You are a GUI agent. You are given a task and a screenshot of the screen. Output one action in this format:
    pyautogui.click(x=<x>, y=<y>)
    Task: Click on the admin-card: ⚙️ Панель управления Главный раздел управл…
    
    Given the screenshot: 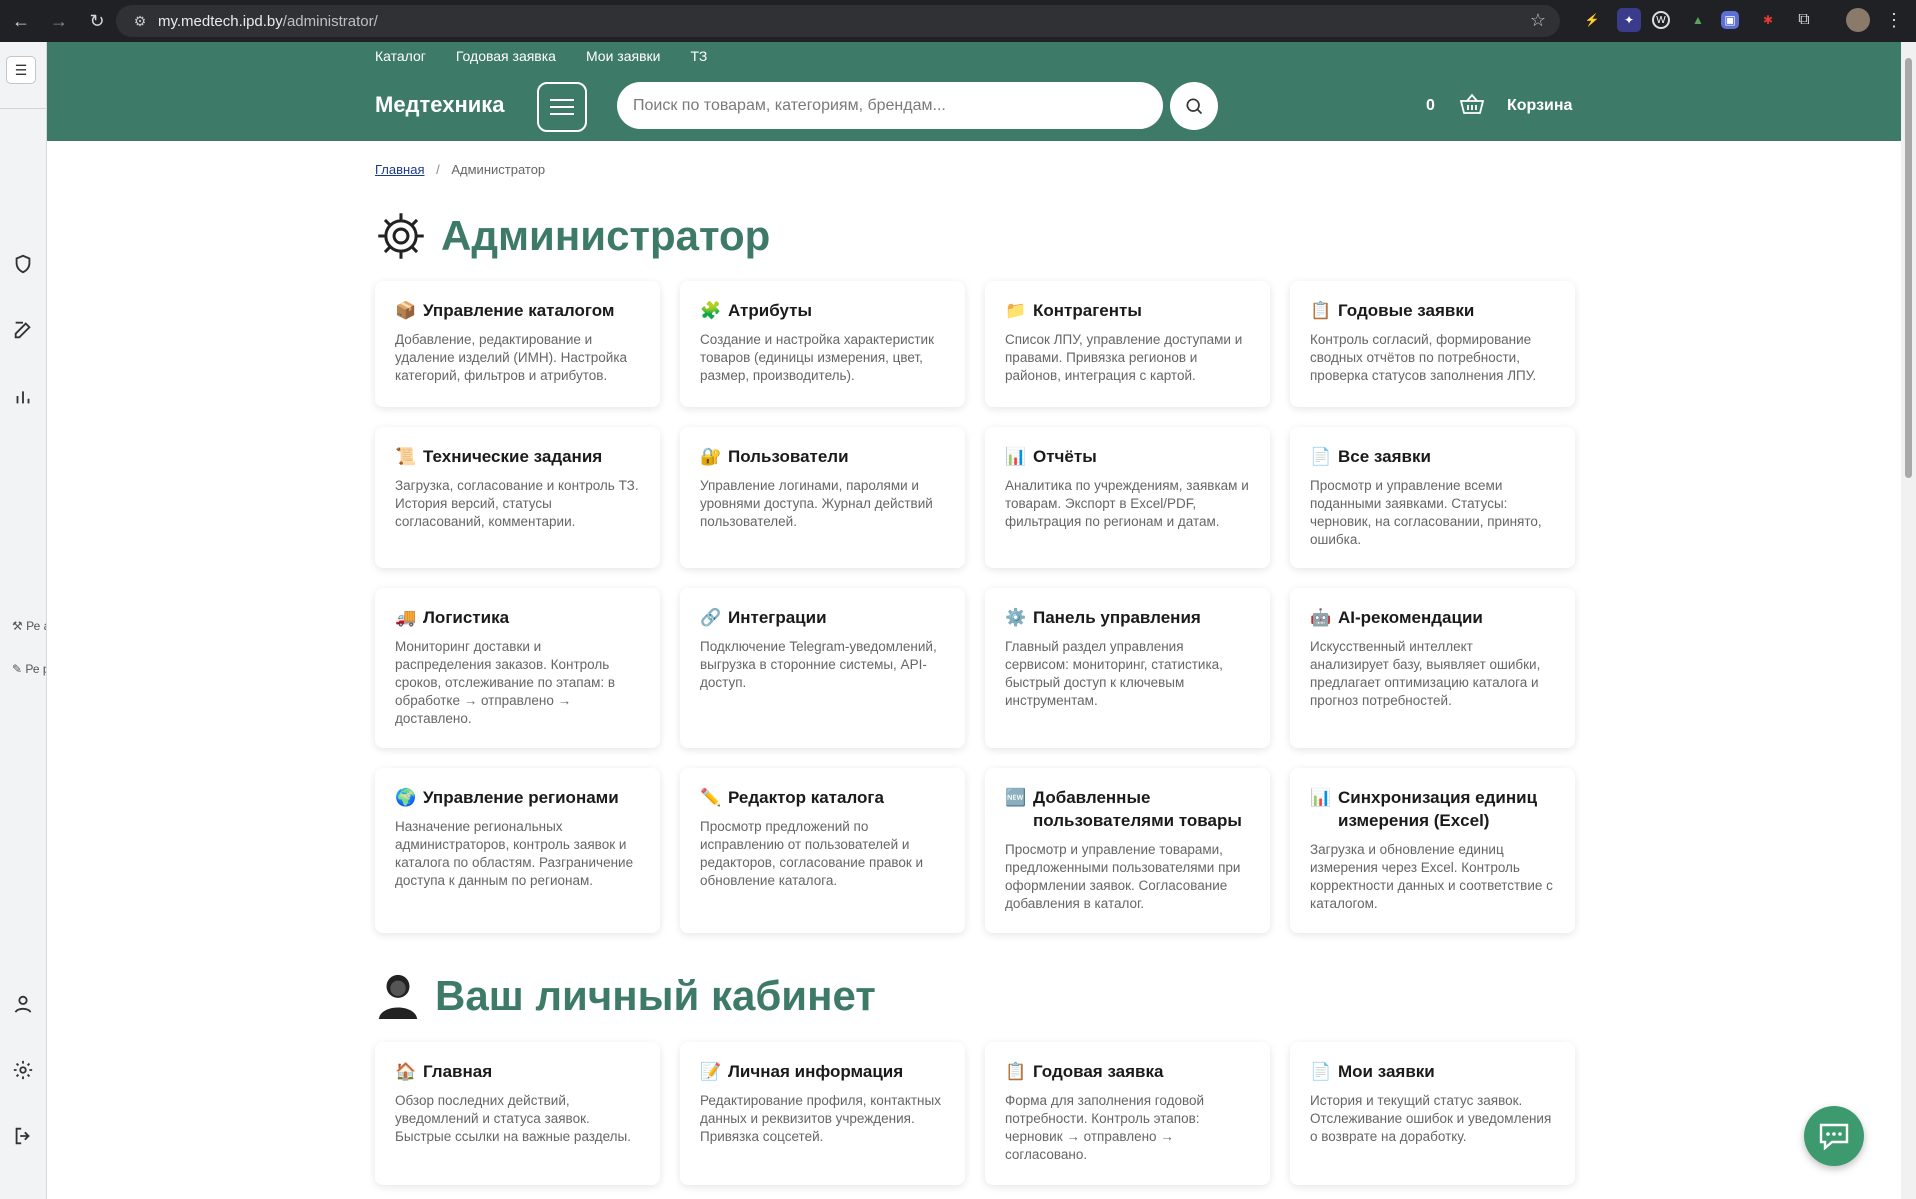 What is the action you would take?
    pyautogui.click(x=1127, y=668)
    